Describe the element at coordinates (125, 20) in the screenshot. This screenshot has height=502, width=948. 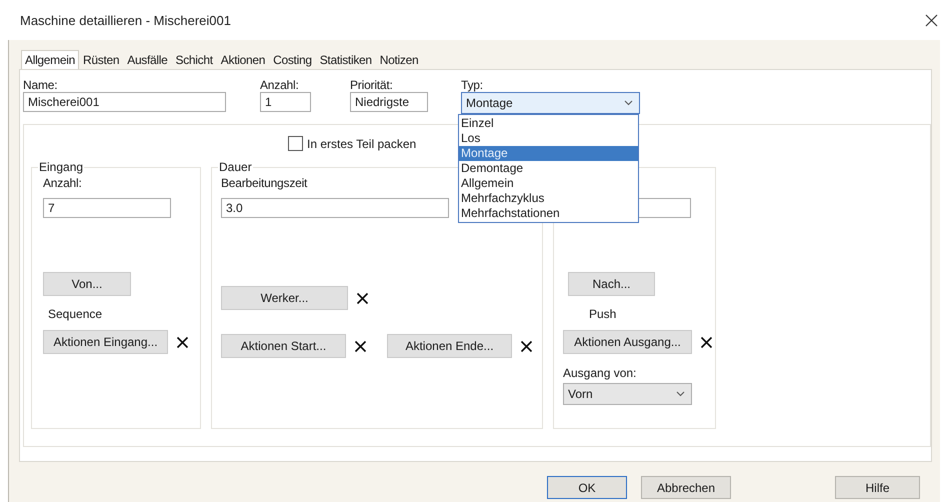
I see `window-title: Maschine detaillieren - Mischerei001` at that location.